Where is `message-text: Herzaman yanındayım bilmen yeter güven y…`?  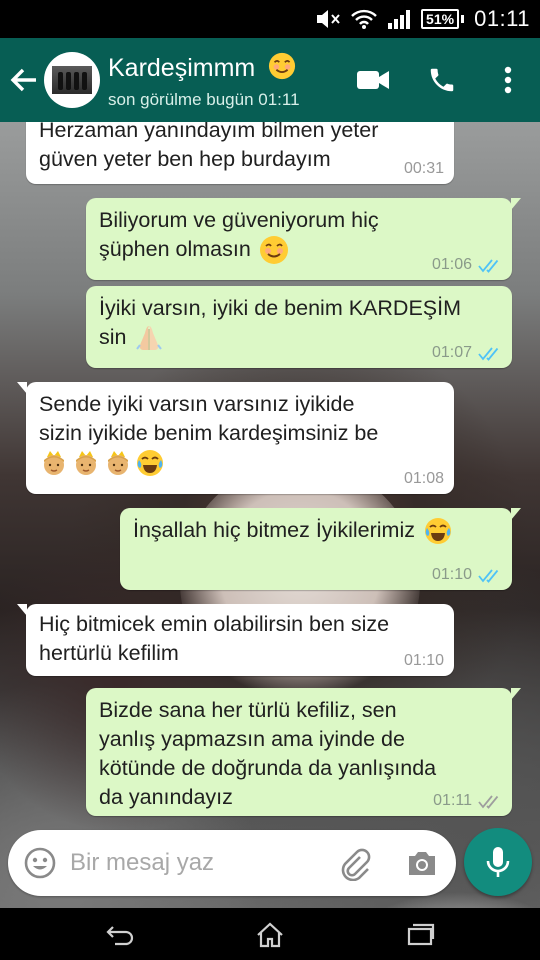 message-text: Herzaman yanındayım bilmen yeter güven y… is located at coordinates (209, 146).